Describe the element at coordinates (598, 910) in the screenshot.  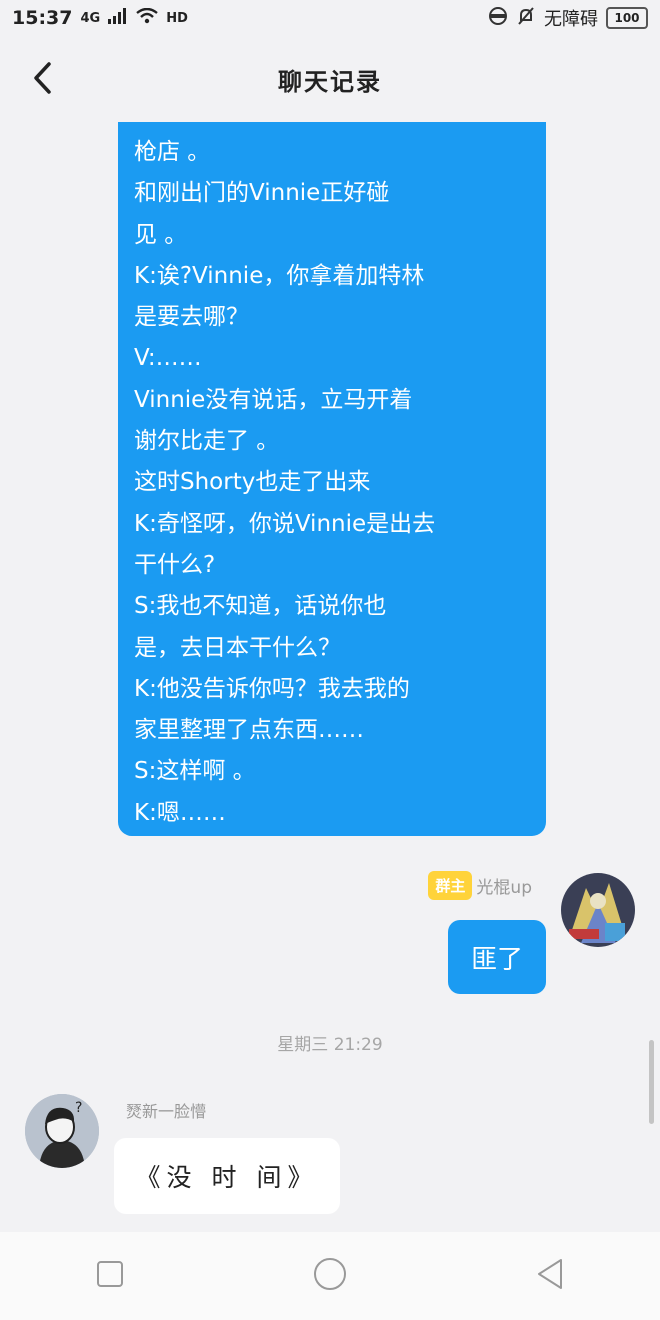
I see `avatar-sender` at that location.